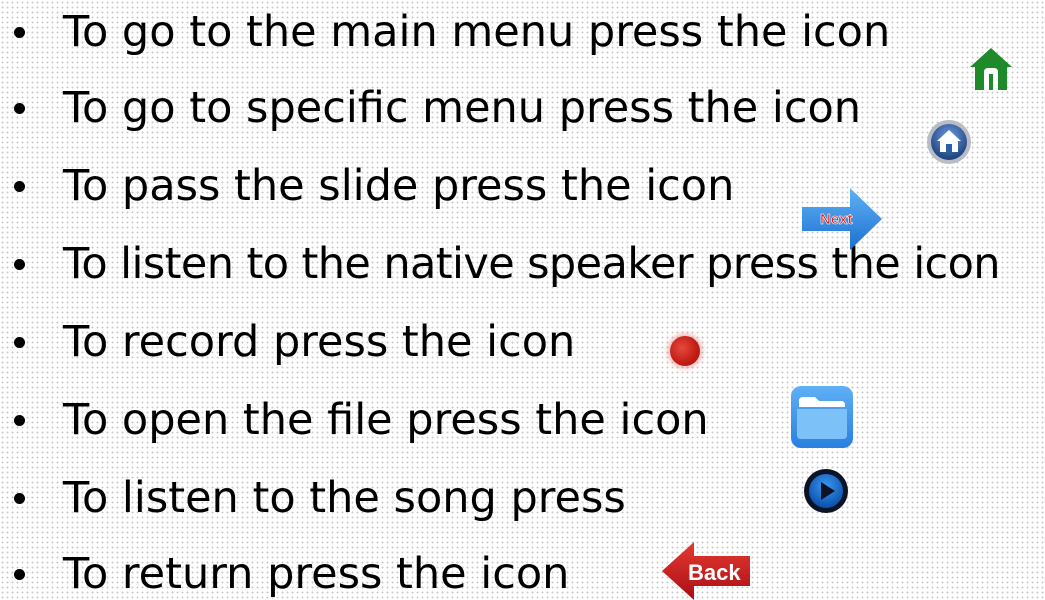 This screenshot has width=1045, height=600. Describe the element at coordinates (344, 497) in the screenshot. I see `bullet-text: To listen to the song press` at that location.